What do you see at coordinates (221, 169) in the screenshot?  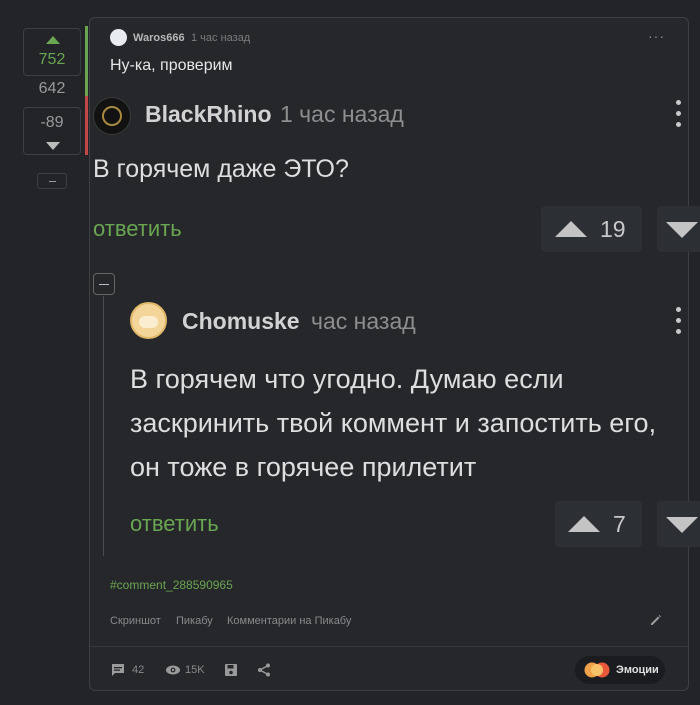 I see `quoted-text: В горячем даже ЭТО?` at bounding box center [221, 169].